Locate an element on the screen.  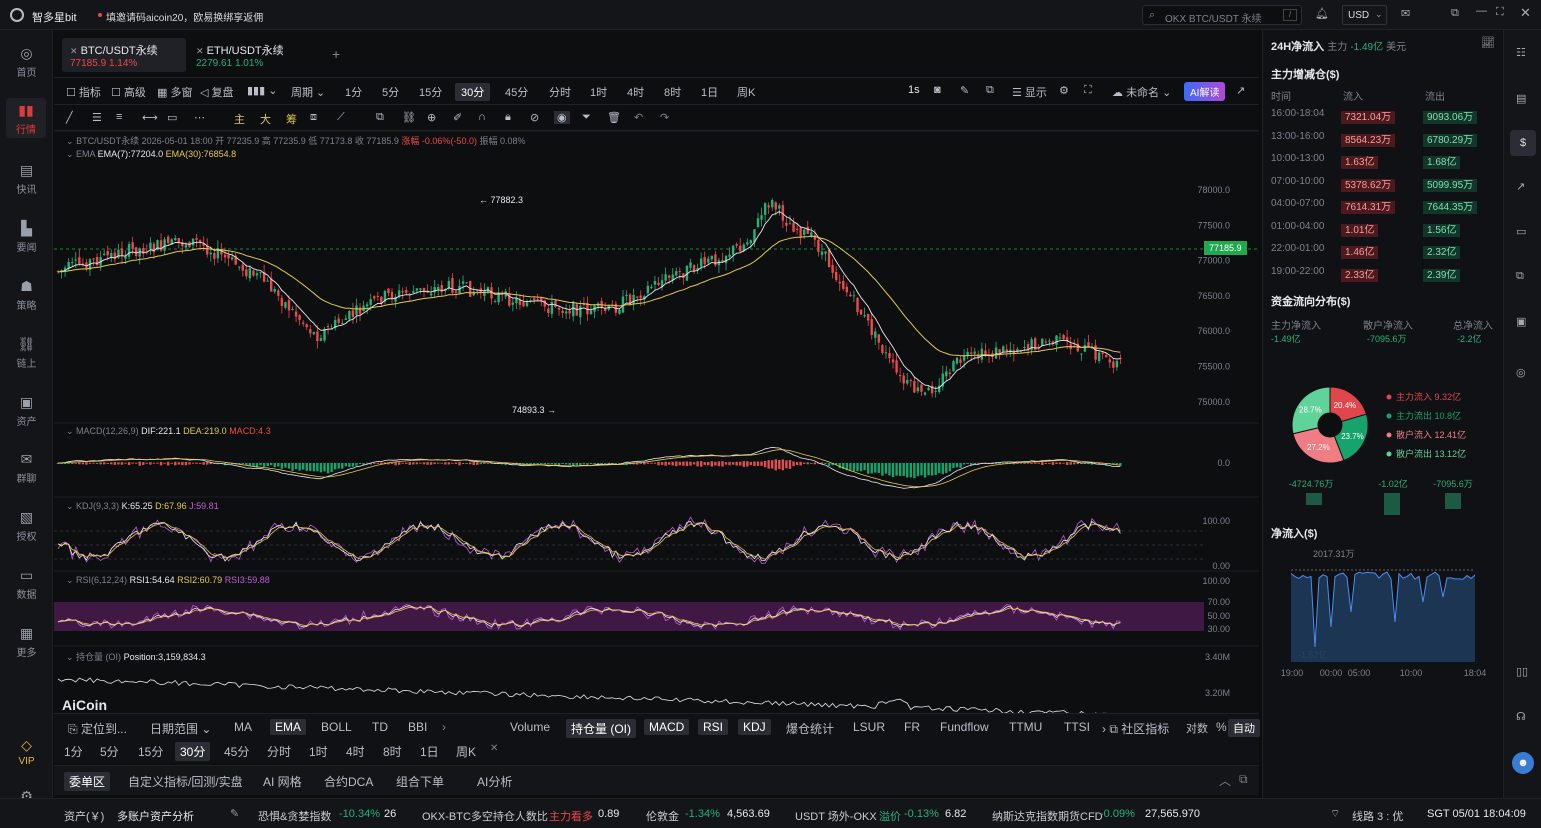
bottom-interval-5m: 5分 is located at coordinates (109, 751).